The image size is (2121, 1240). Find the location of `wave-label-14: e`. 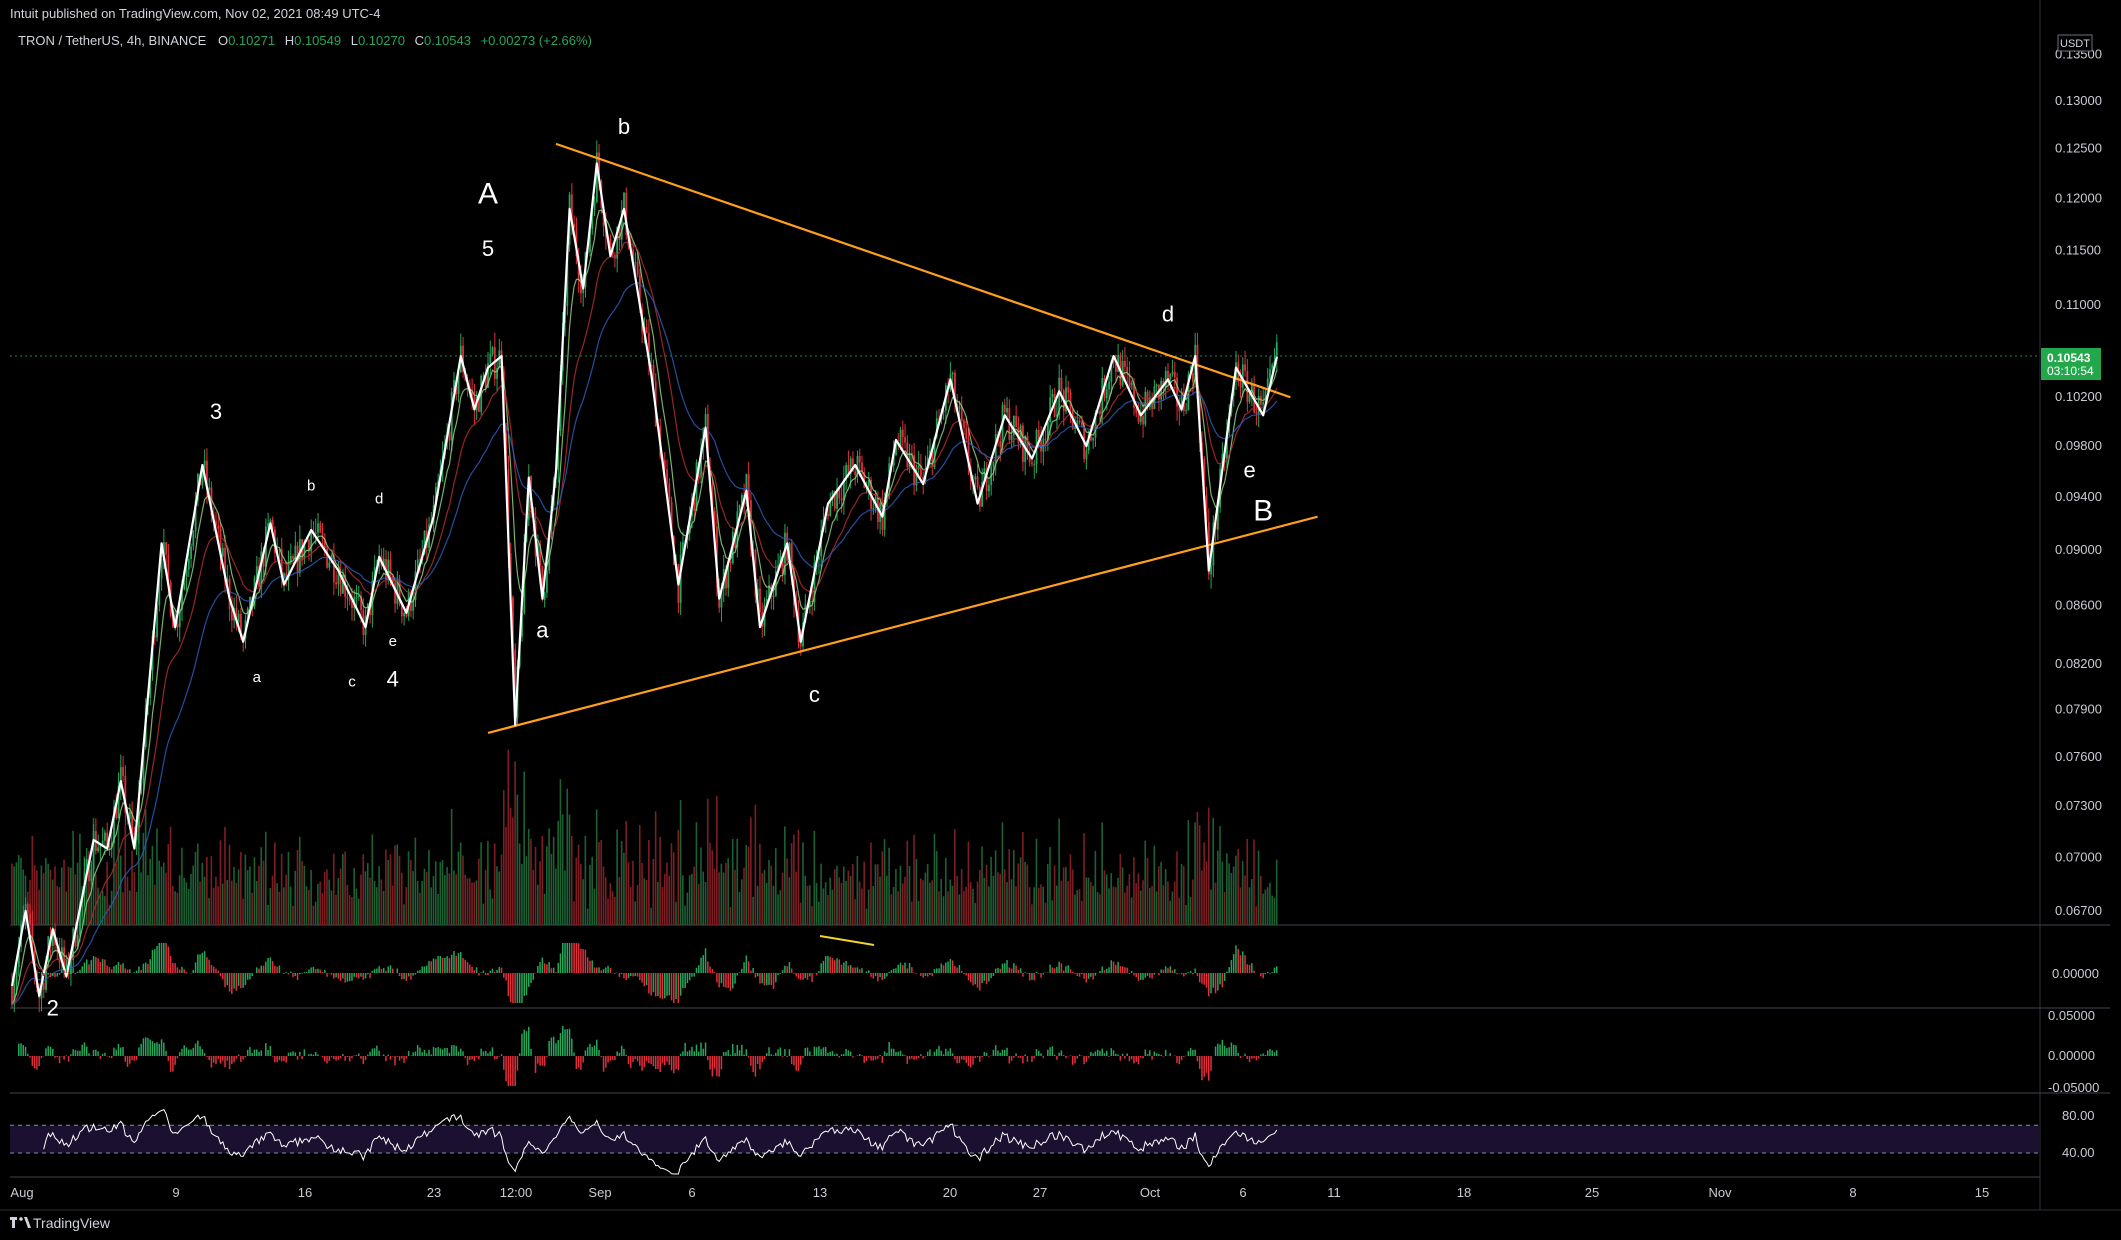

wave-label-14: e is located at coordinates (1249, 470).